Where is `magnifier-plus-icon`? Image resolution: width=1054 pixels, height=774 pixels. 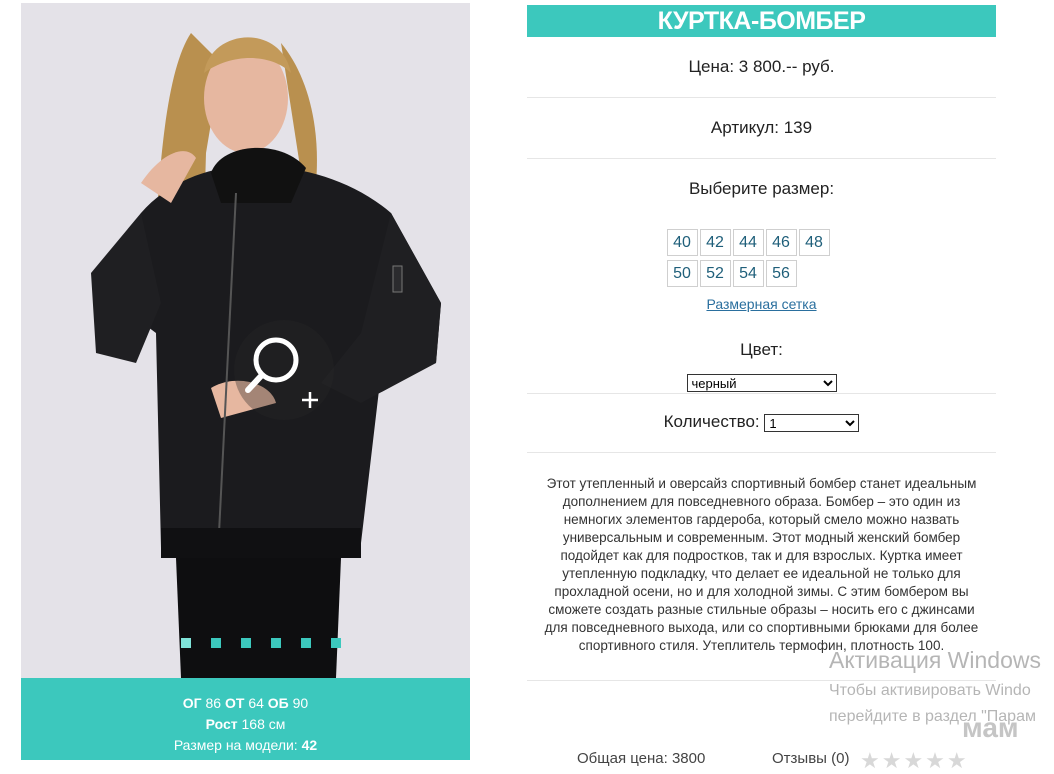
magnifier-plus-icon is located at coordinates (281, 372).